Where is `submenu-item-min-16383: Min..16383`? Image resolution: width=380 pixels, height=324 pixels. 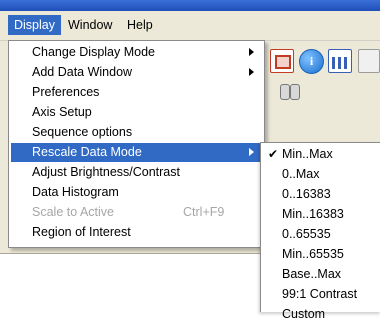 submenu-item-min-16383: Min..16383 is located at coordinates (321, 214).